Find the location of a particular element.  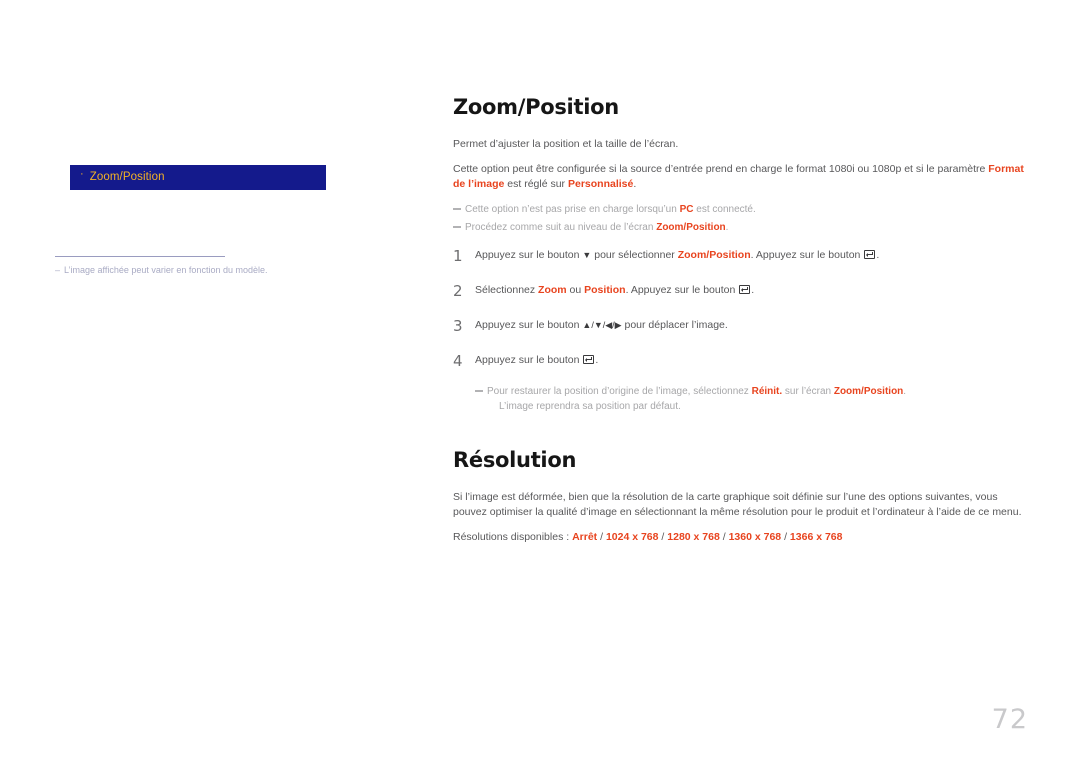

page-title-zoom-position: Zoom/Position is located at coordinates (536, 107).